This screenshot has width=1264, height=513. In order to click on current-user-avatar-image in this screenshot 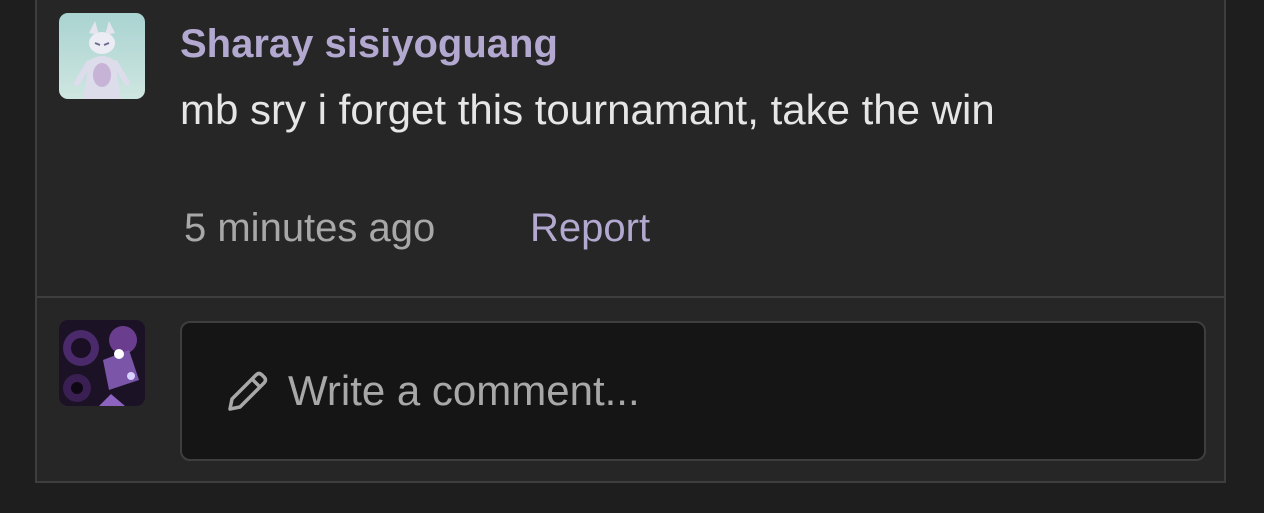, I will do `click(102, 363)`.